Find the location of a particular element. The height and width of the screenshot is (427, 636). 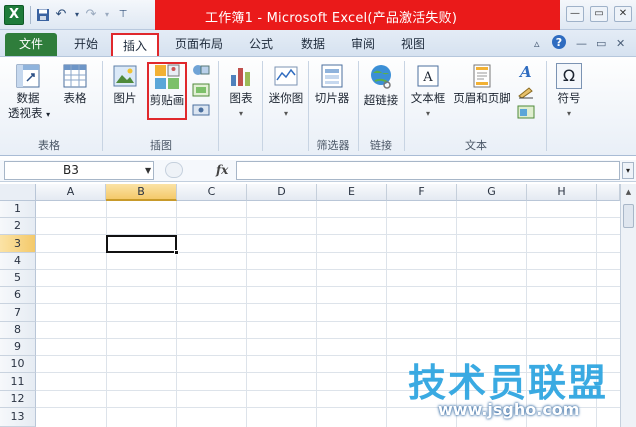

tab-insert: 插入 is located at coordinates (135, 45).